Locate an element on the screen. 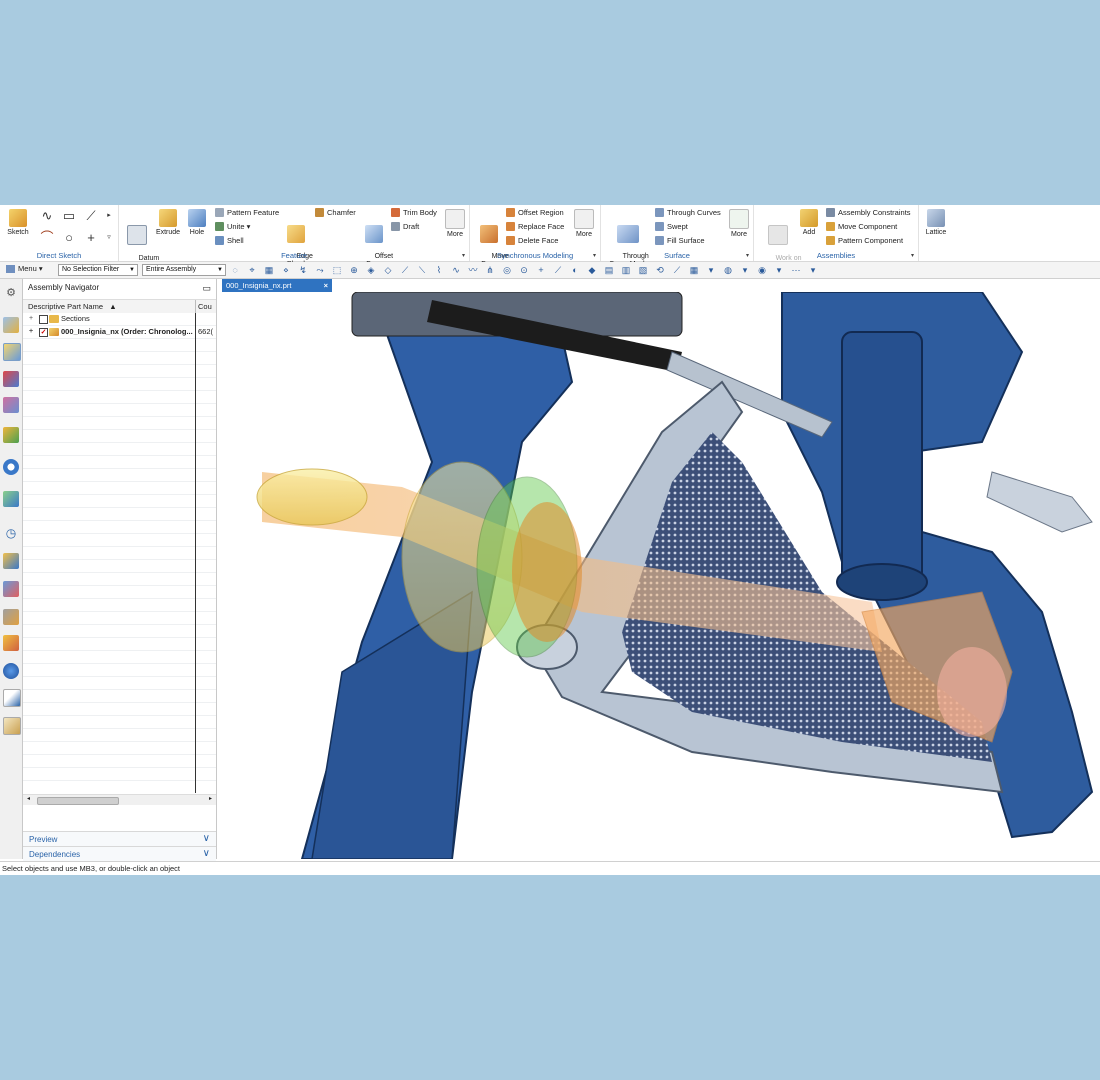  offset-region-button: Offset Region is located at coordinates (535, 212).